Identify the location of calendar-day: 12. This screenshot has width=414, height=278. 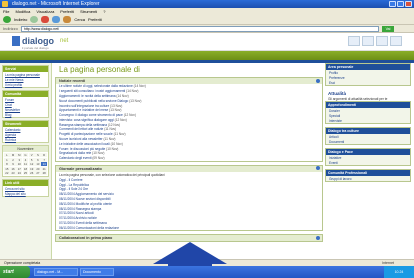
(31, 164).